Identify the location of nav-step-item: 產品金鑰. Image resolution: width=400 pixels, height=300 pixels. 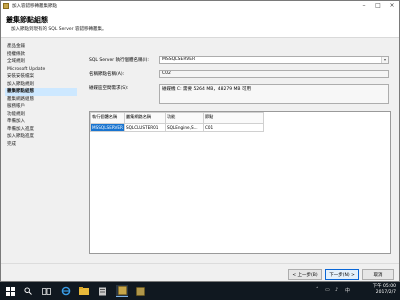
(41, 47).